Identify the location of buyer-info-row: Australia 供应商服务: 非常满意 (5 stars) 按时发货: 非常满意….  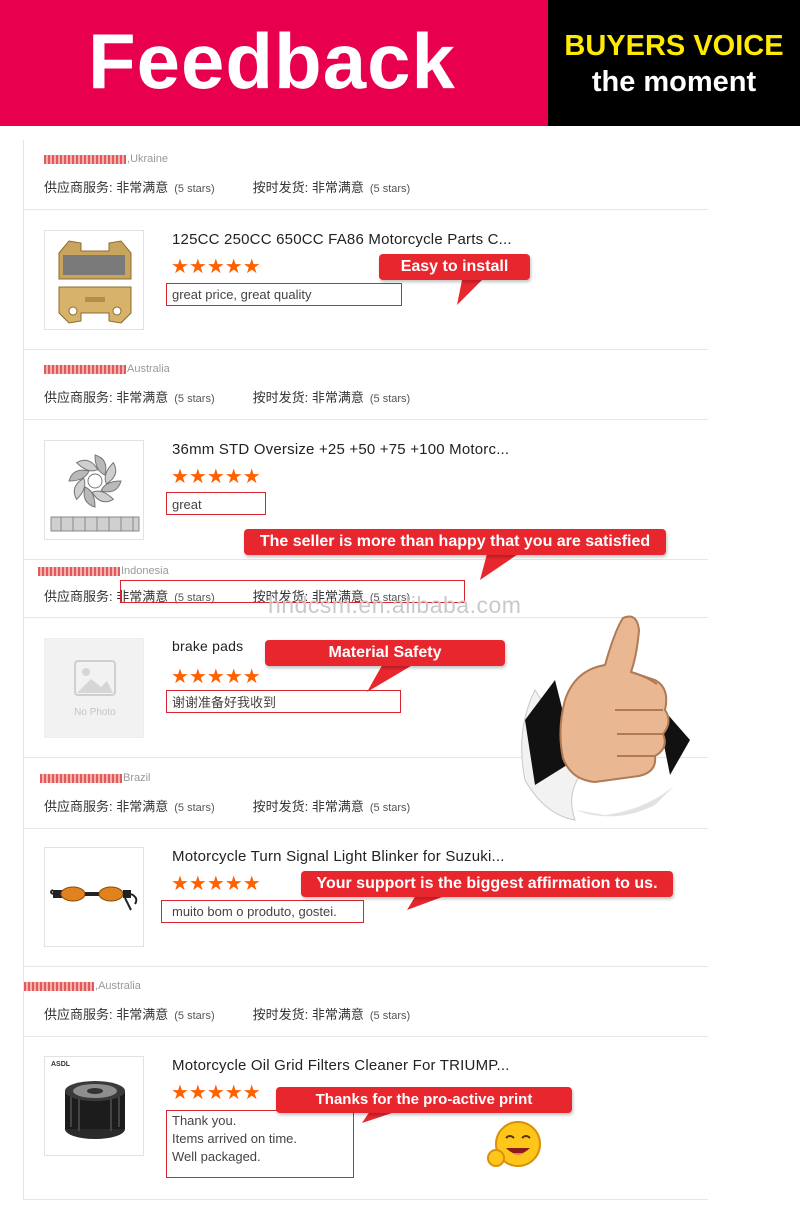
(366, 385).